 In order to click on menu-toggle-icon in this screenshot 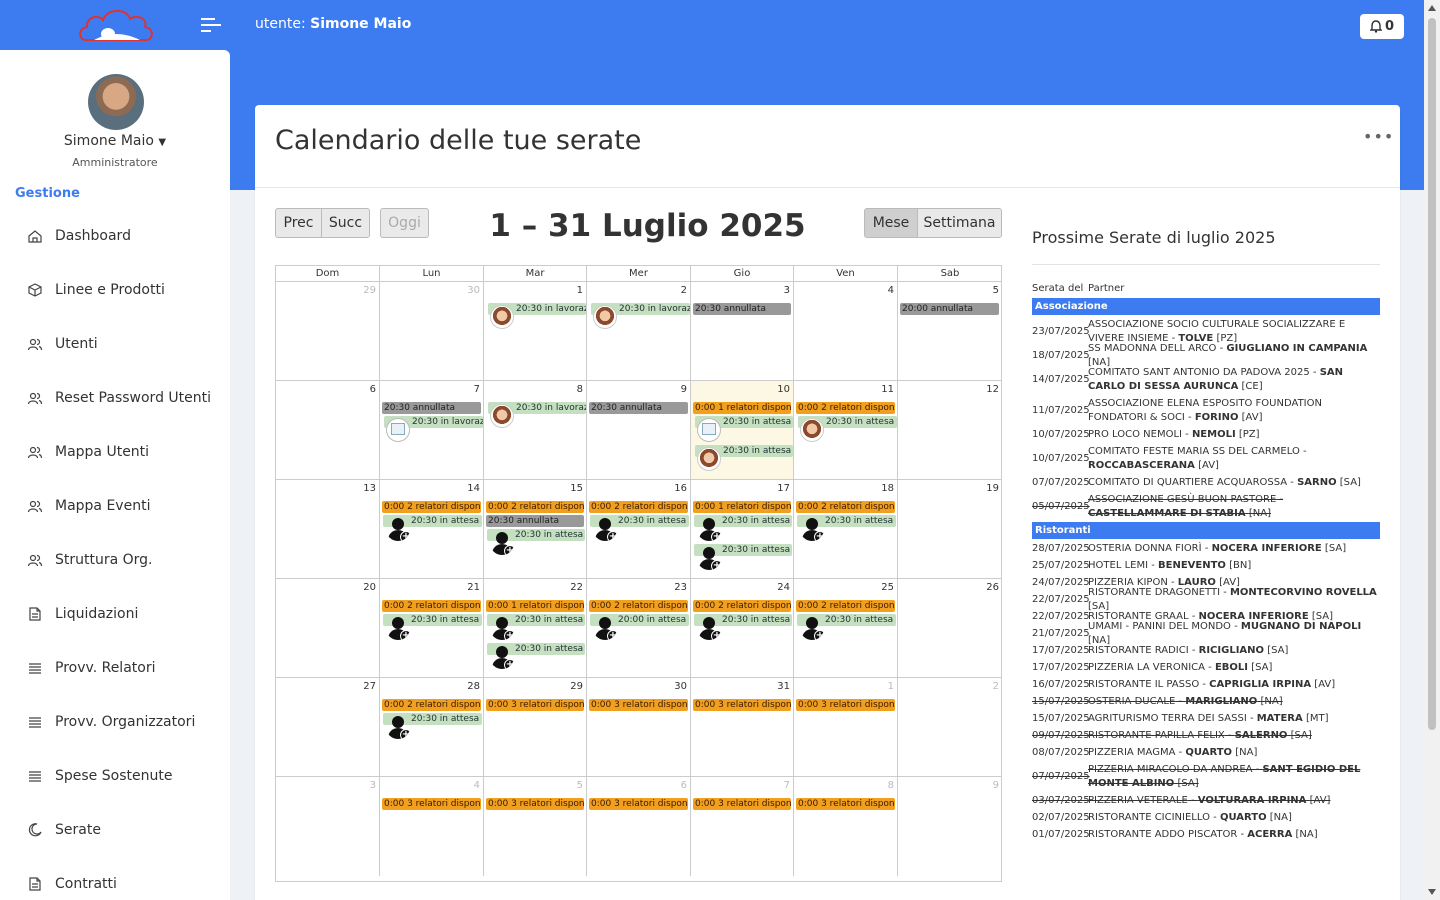, I will do `click(211, 25)`.